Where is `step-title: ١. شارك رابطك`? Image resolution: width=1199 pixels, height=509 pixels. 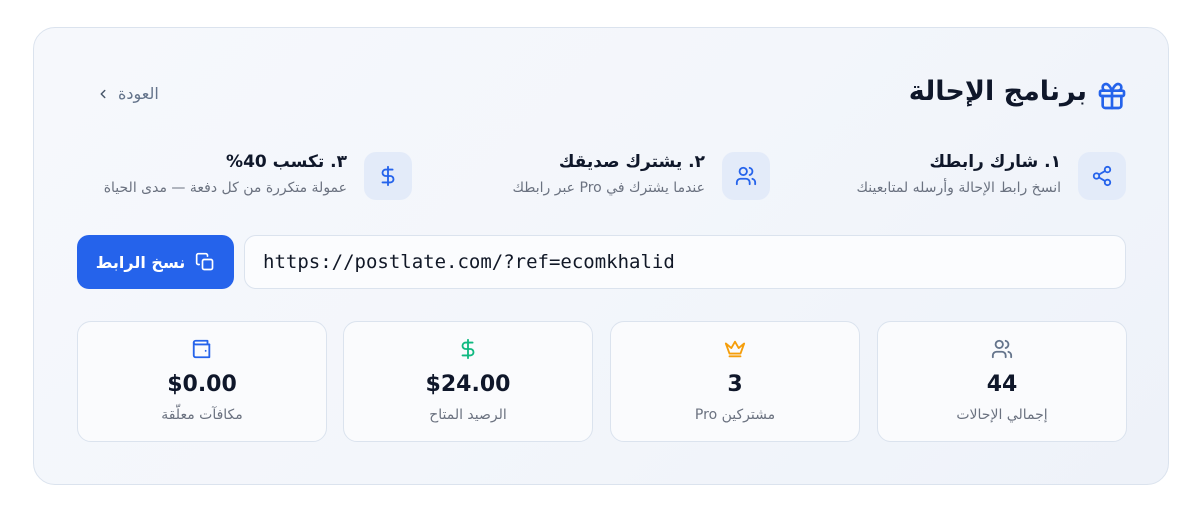 step-title: ١. شارك رابطك is located at coordinates (995, 162).